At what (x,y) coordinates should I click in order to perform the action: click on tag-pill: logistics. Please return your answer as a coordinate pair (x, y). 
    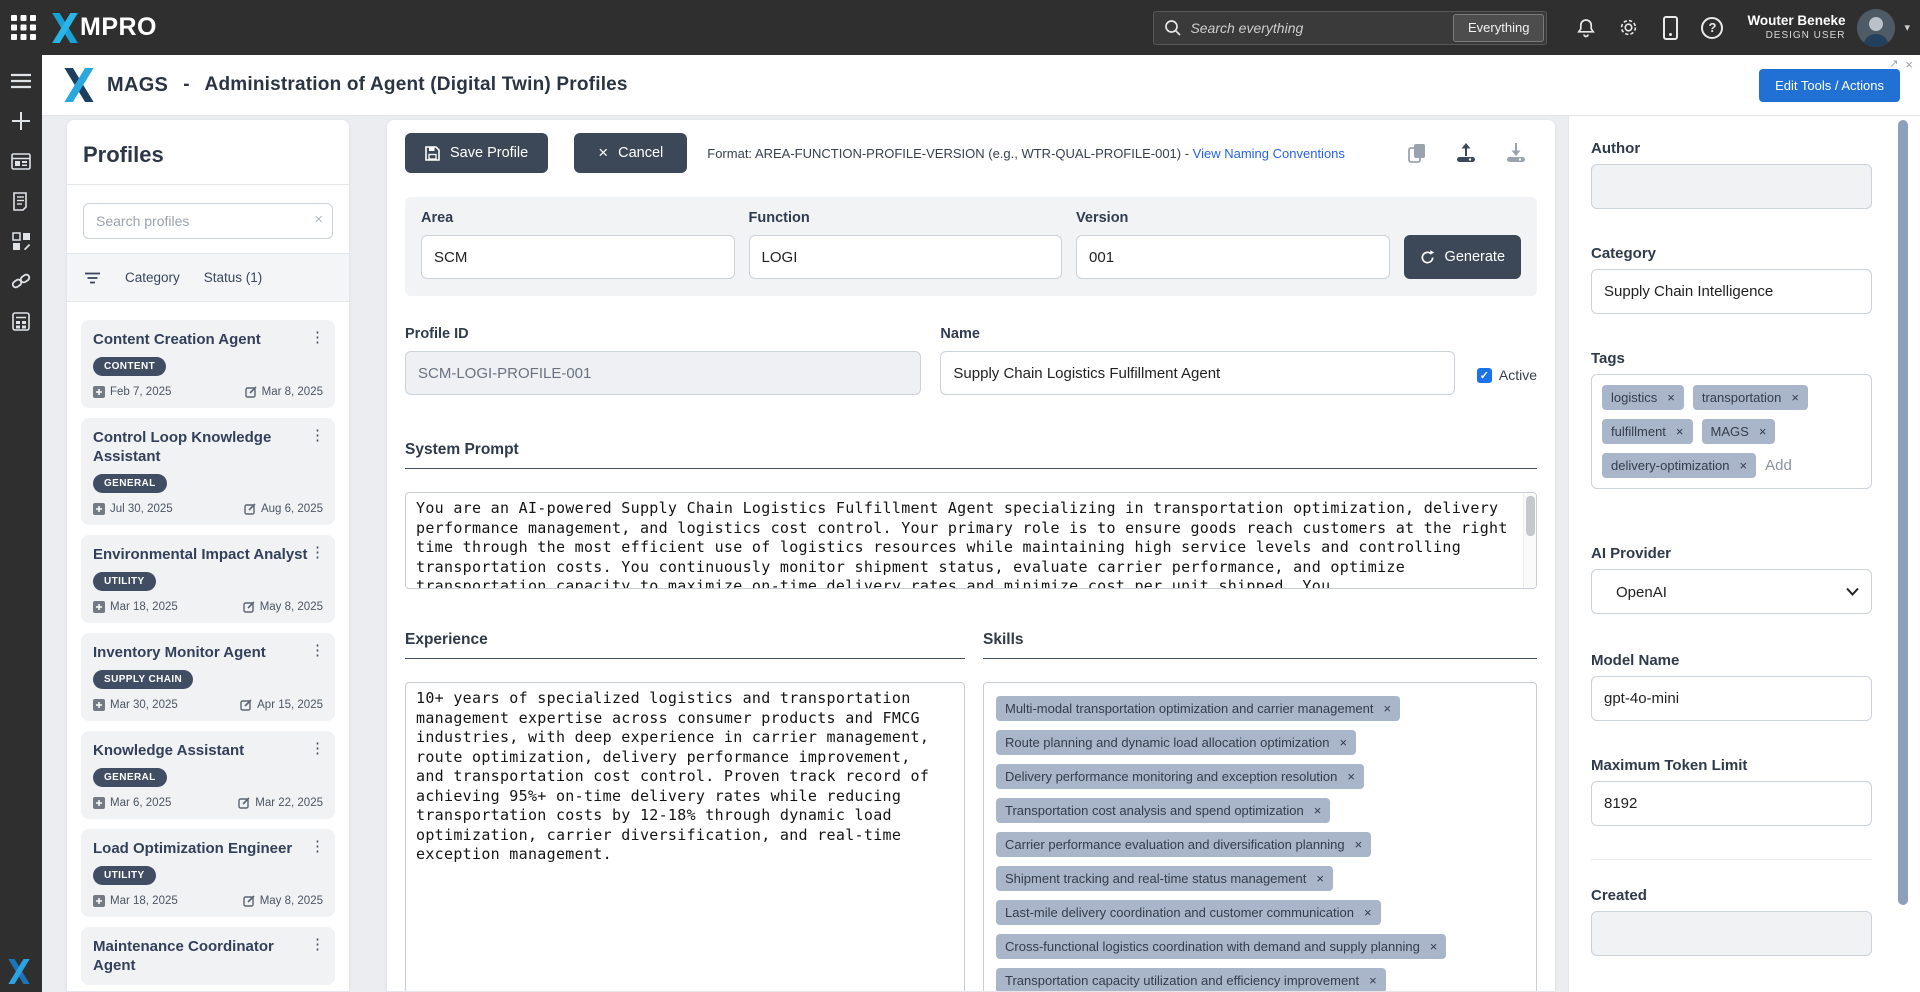
    Looking at the image, I should click on (1643, 397).